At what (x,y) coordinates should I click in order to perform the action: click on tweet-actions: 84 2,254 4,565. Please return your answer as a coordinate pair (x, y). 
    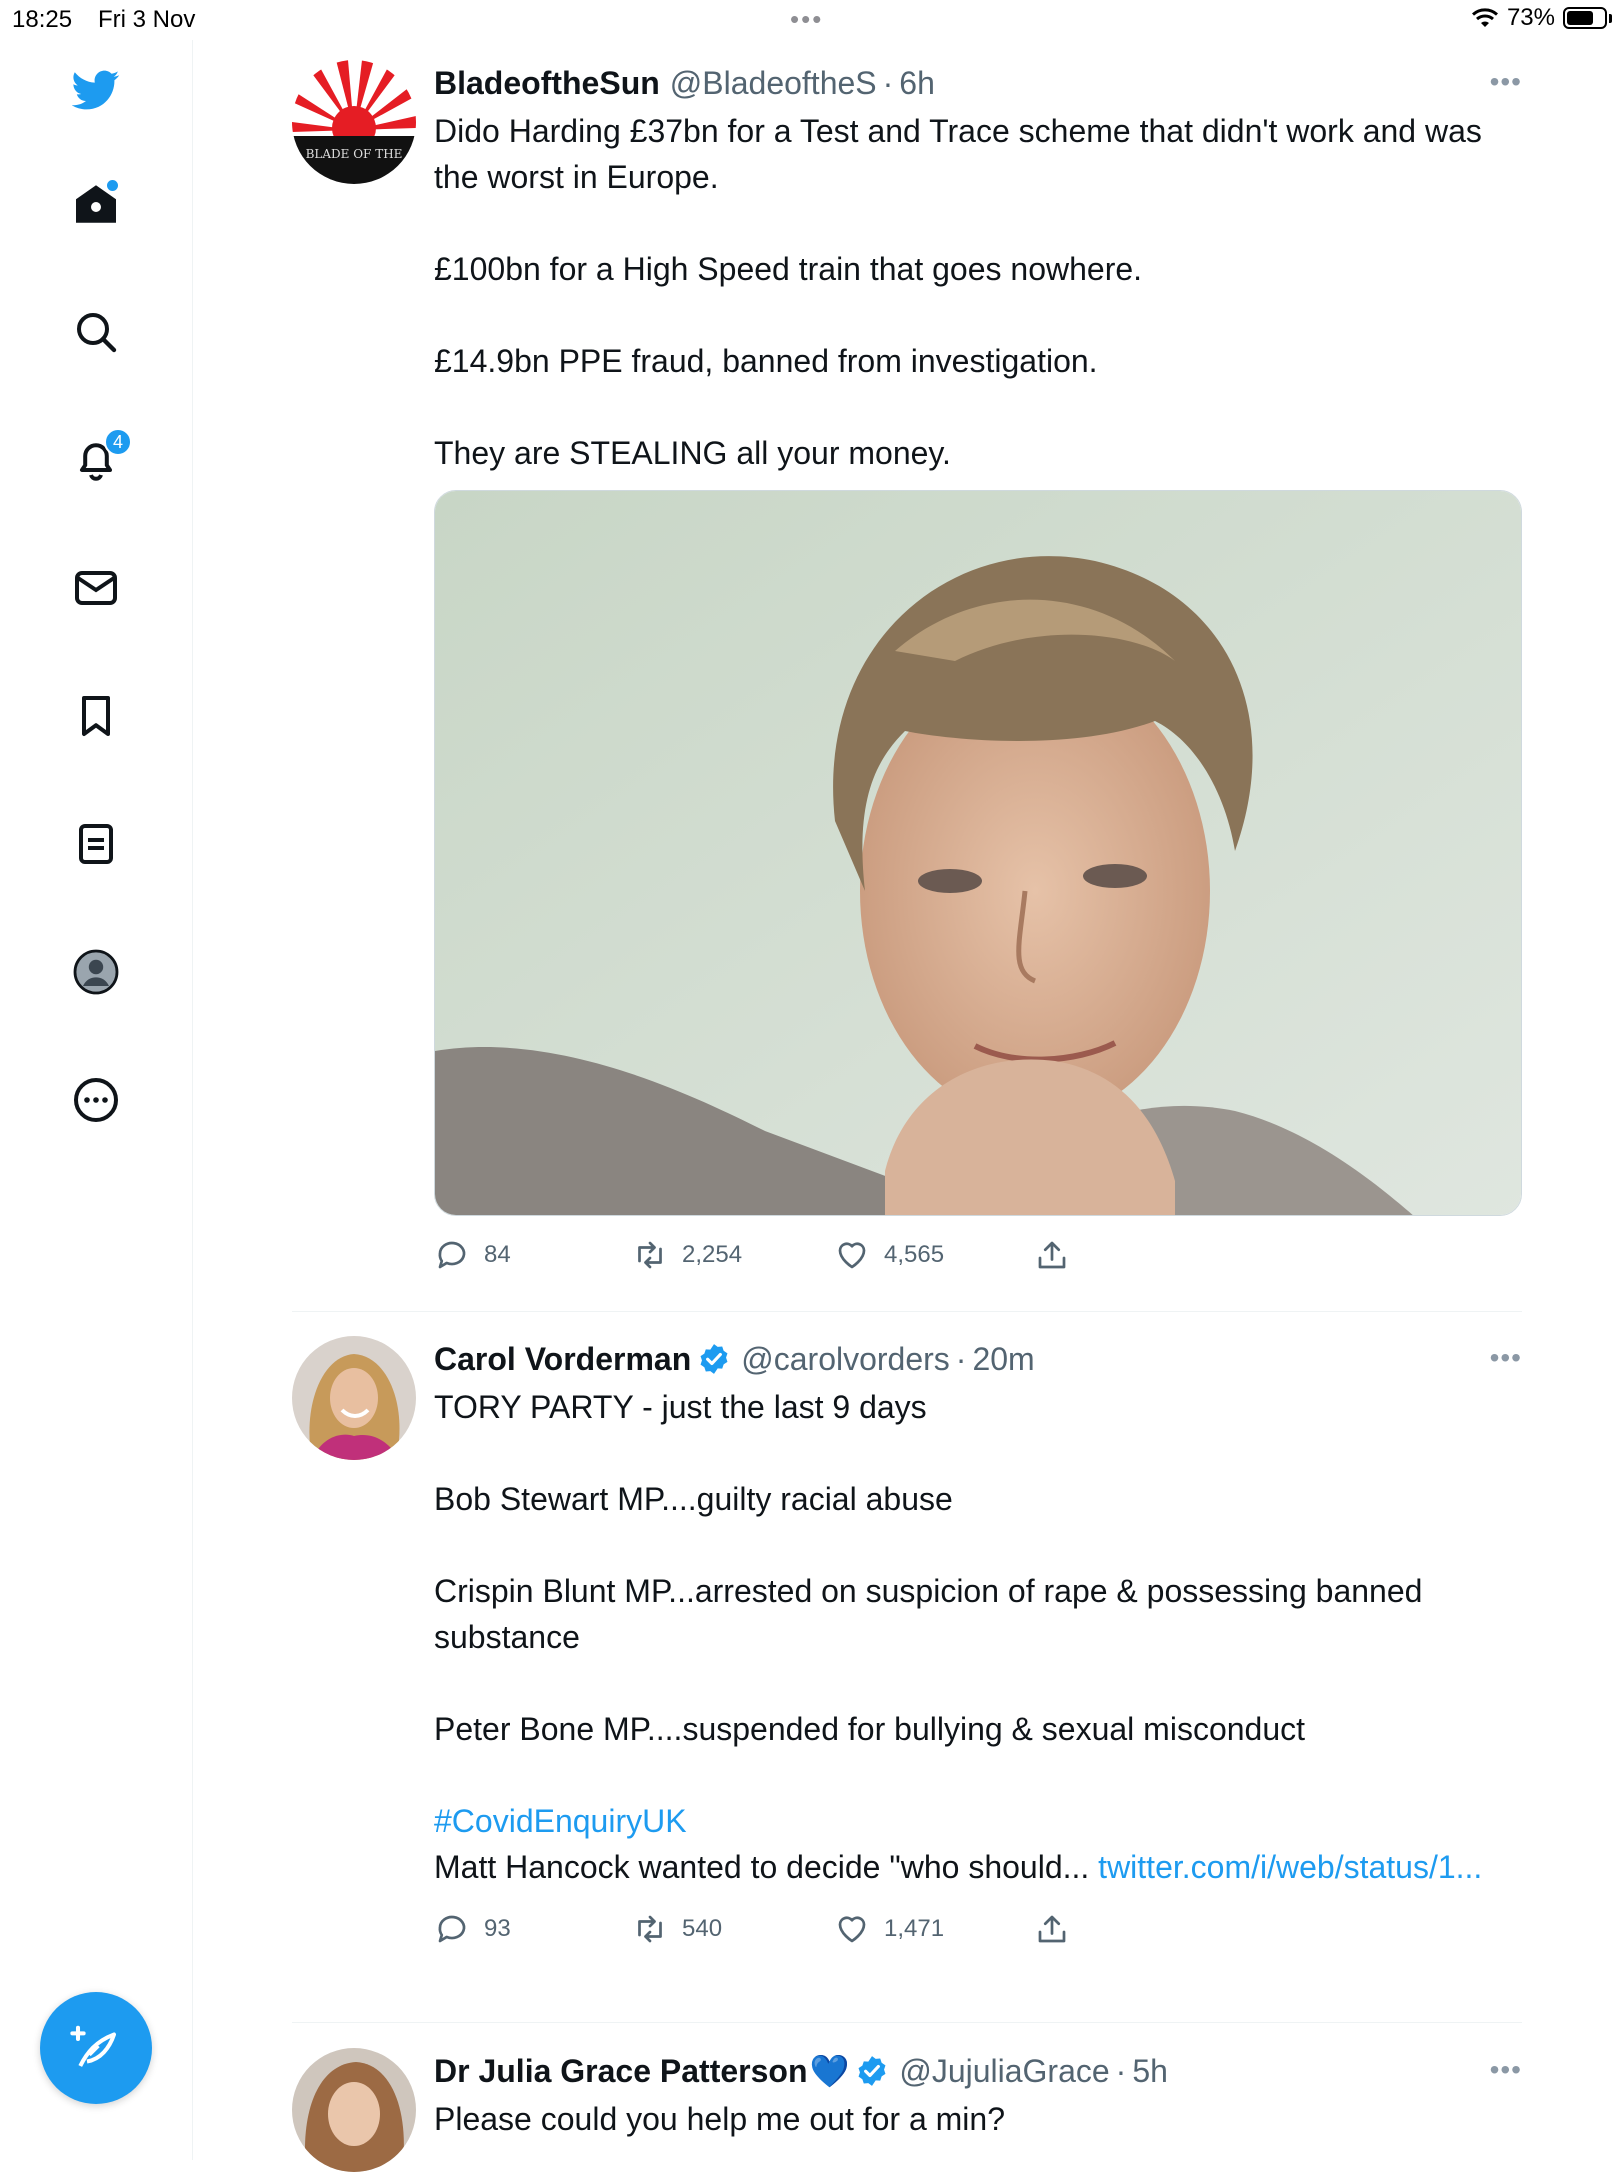
    Looking at the image, I should click on (978, 1255).